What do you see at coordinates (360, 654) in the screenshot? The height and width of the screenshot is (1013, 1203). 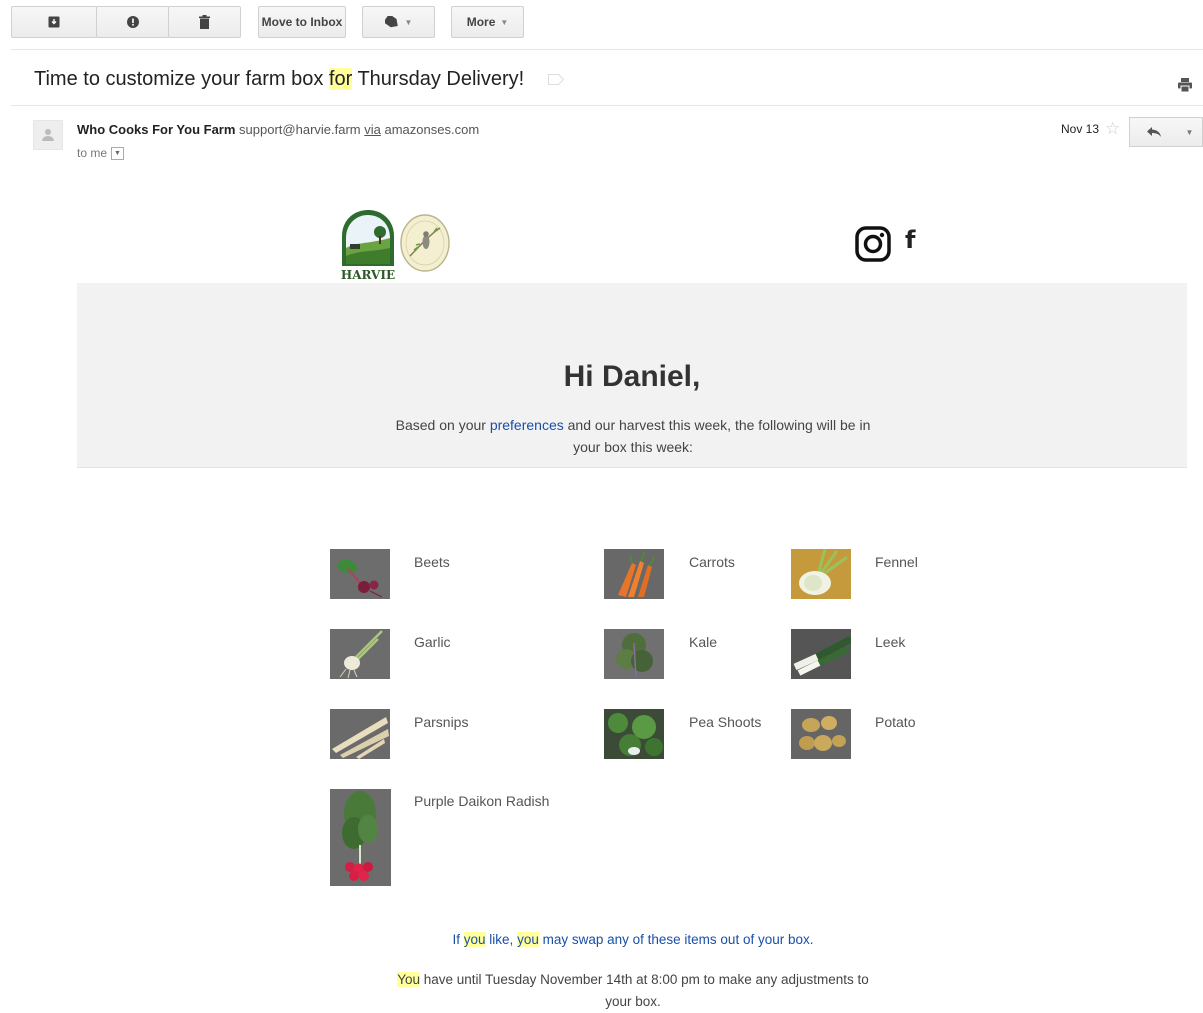 I see `garlic-image` at bounding box center [360, 654].